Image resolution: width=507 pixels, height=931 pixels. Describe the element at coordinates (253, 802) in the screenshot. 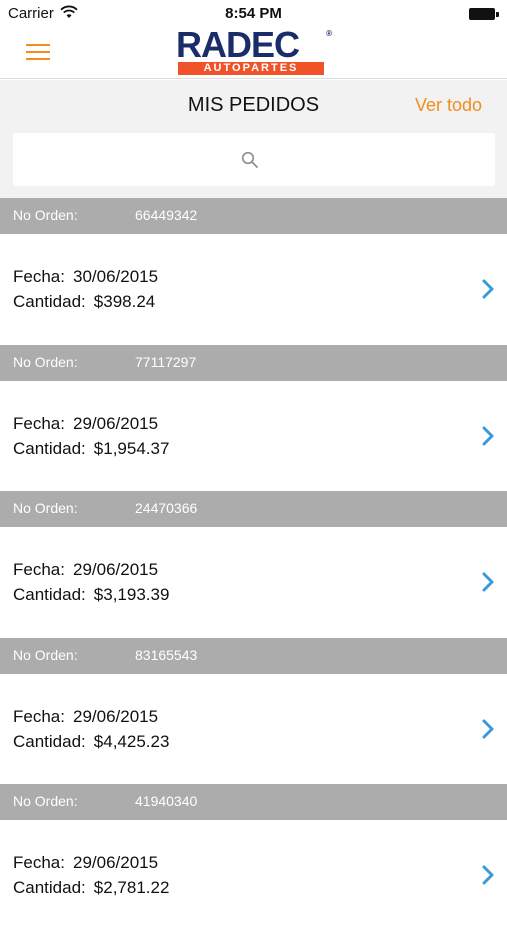

I see `order-section-header: No Orden: 41940340` at that location.